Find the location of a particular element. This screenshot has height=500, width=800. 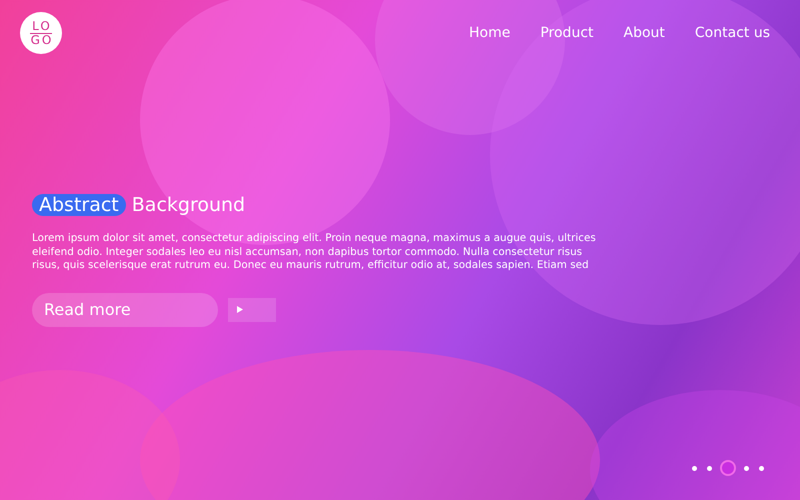

title-highlight: Abstract is located at coordinates (79, 205).